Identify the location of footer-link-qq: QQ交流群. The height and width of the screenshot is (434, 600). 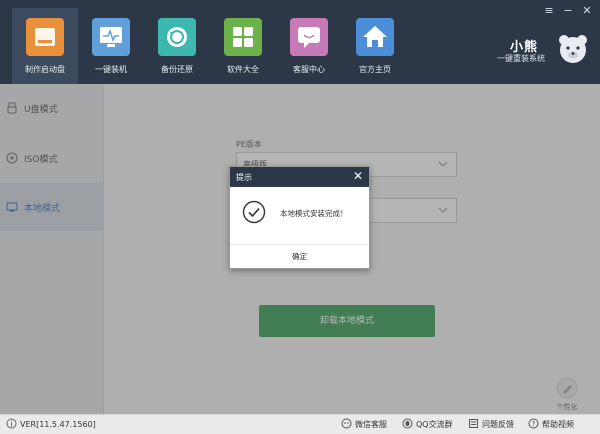
(427, 425).